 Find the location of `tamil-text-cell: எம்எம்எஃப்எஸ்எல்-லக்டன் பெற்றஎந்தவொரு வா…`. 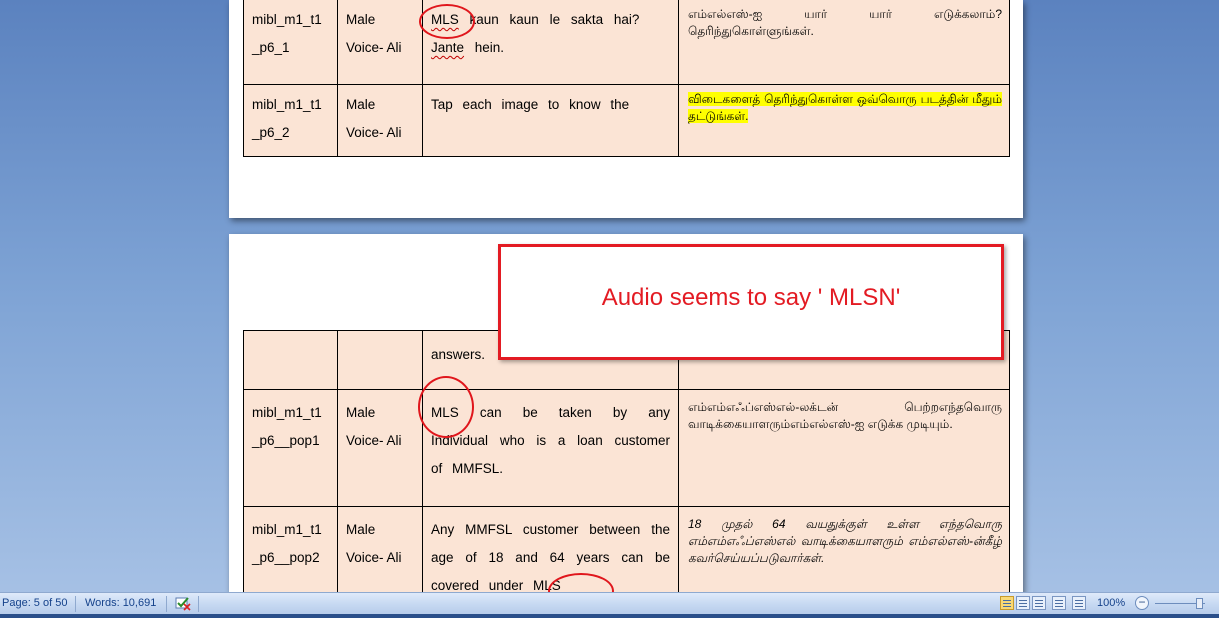

tamil-text-cell: எம்எம்எஃப்எஸ்எல்-லக்டன் பெற்றஎந்தவொரு வா… is located at coordinates (844, 448).